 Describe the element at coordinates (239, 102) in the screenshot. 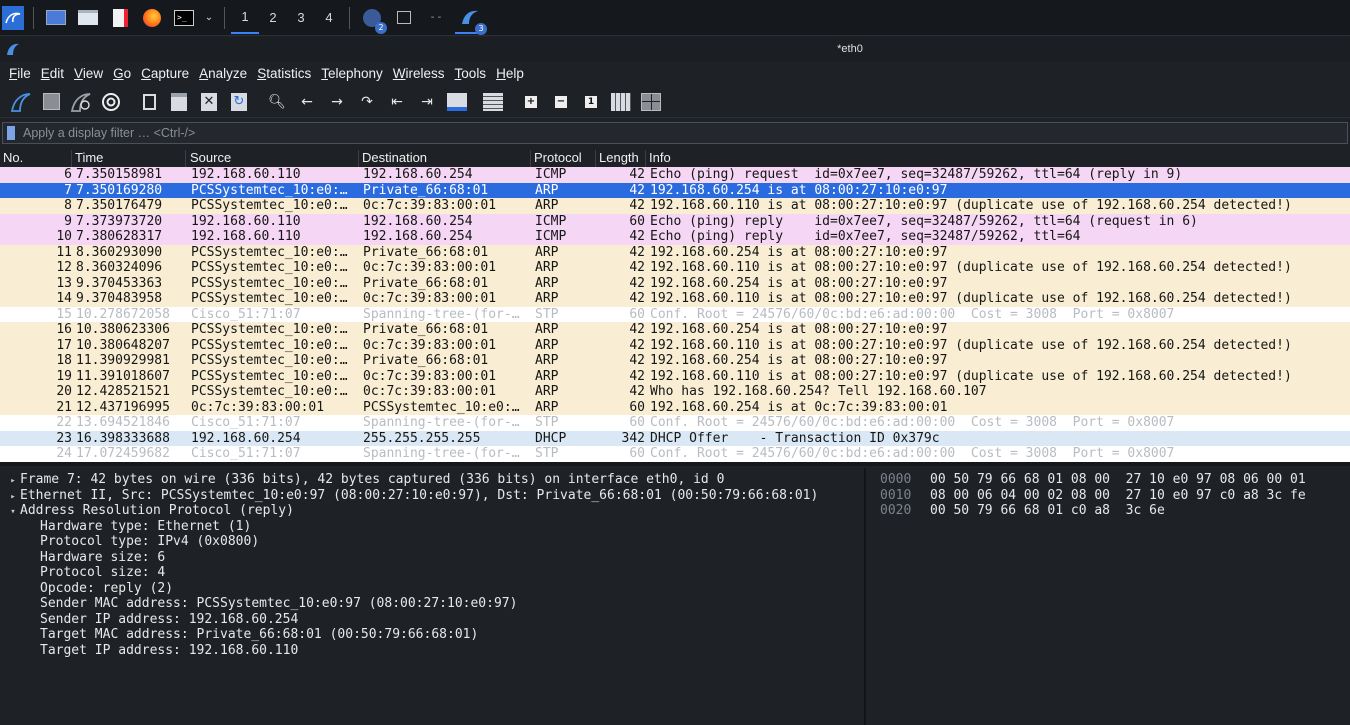

I see `reload-file-icon: ↻` at that location.